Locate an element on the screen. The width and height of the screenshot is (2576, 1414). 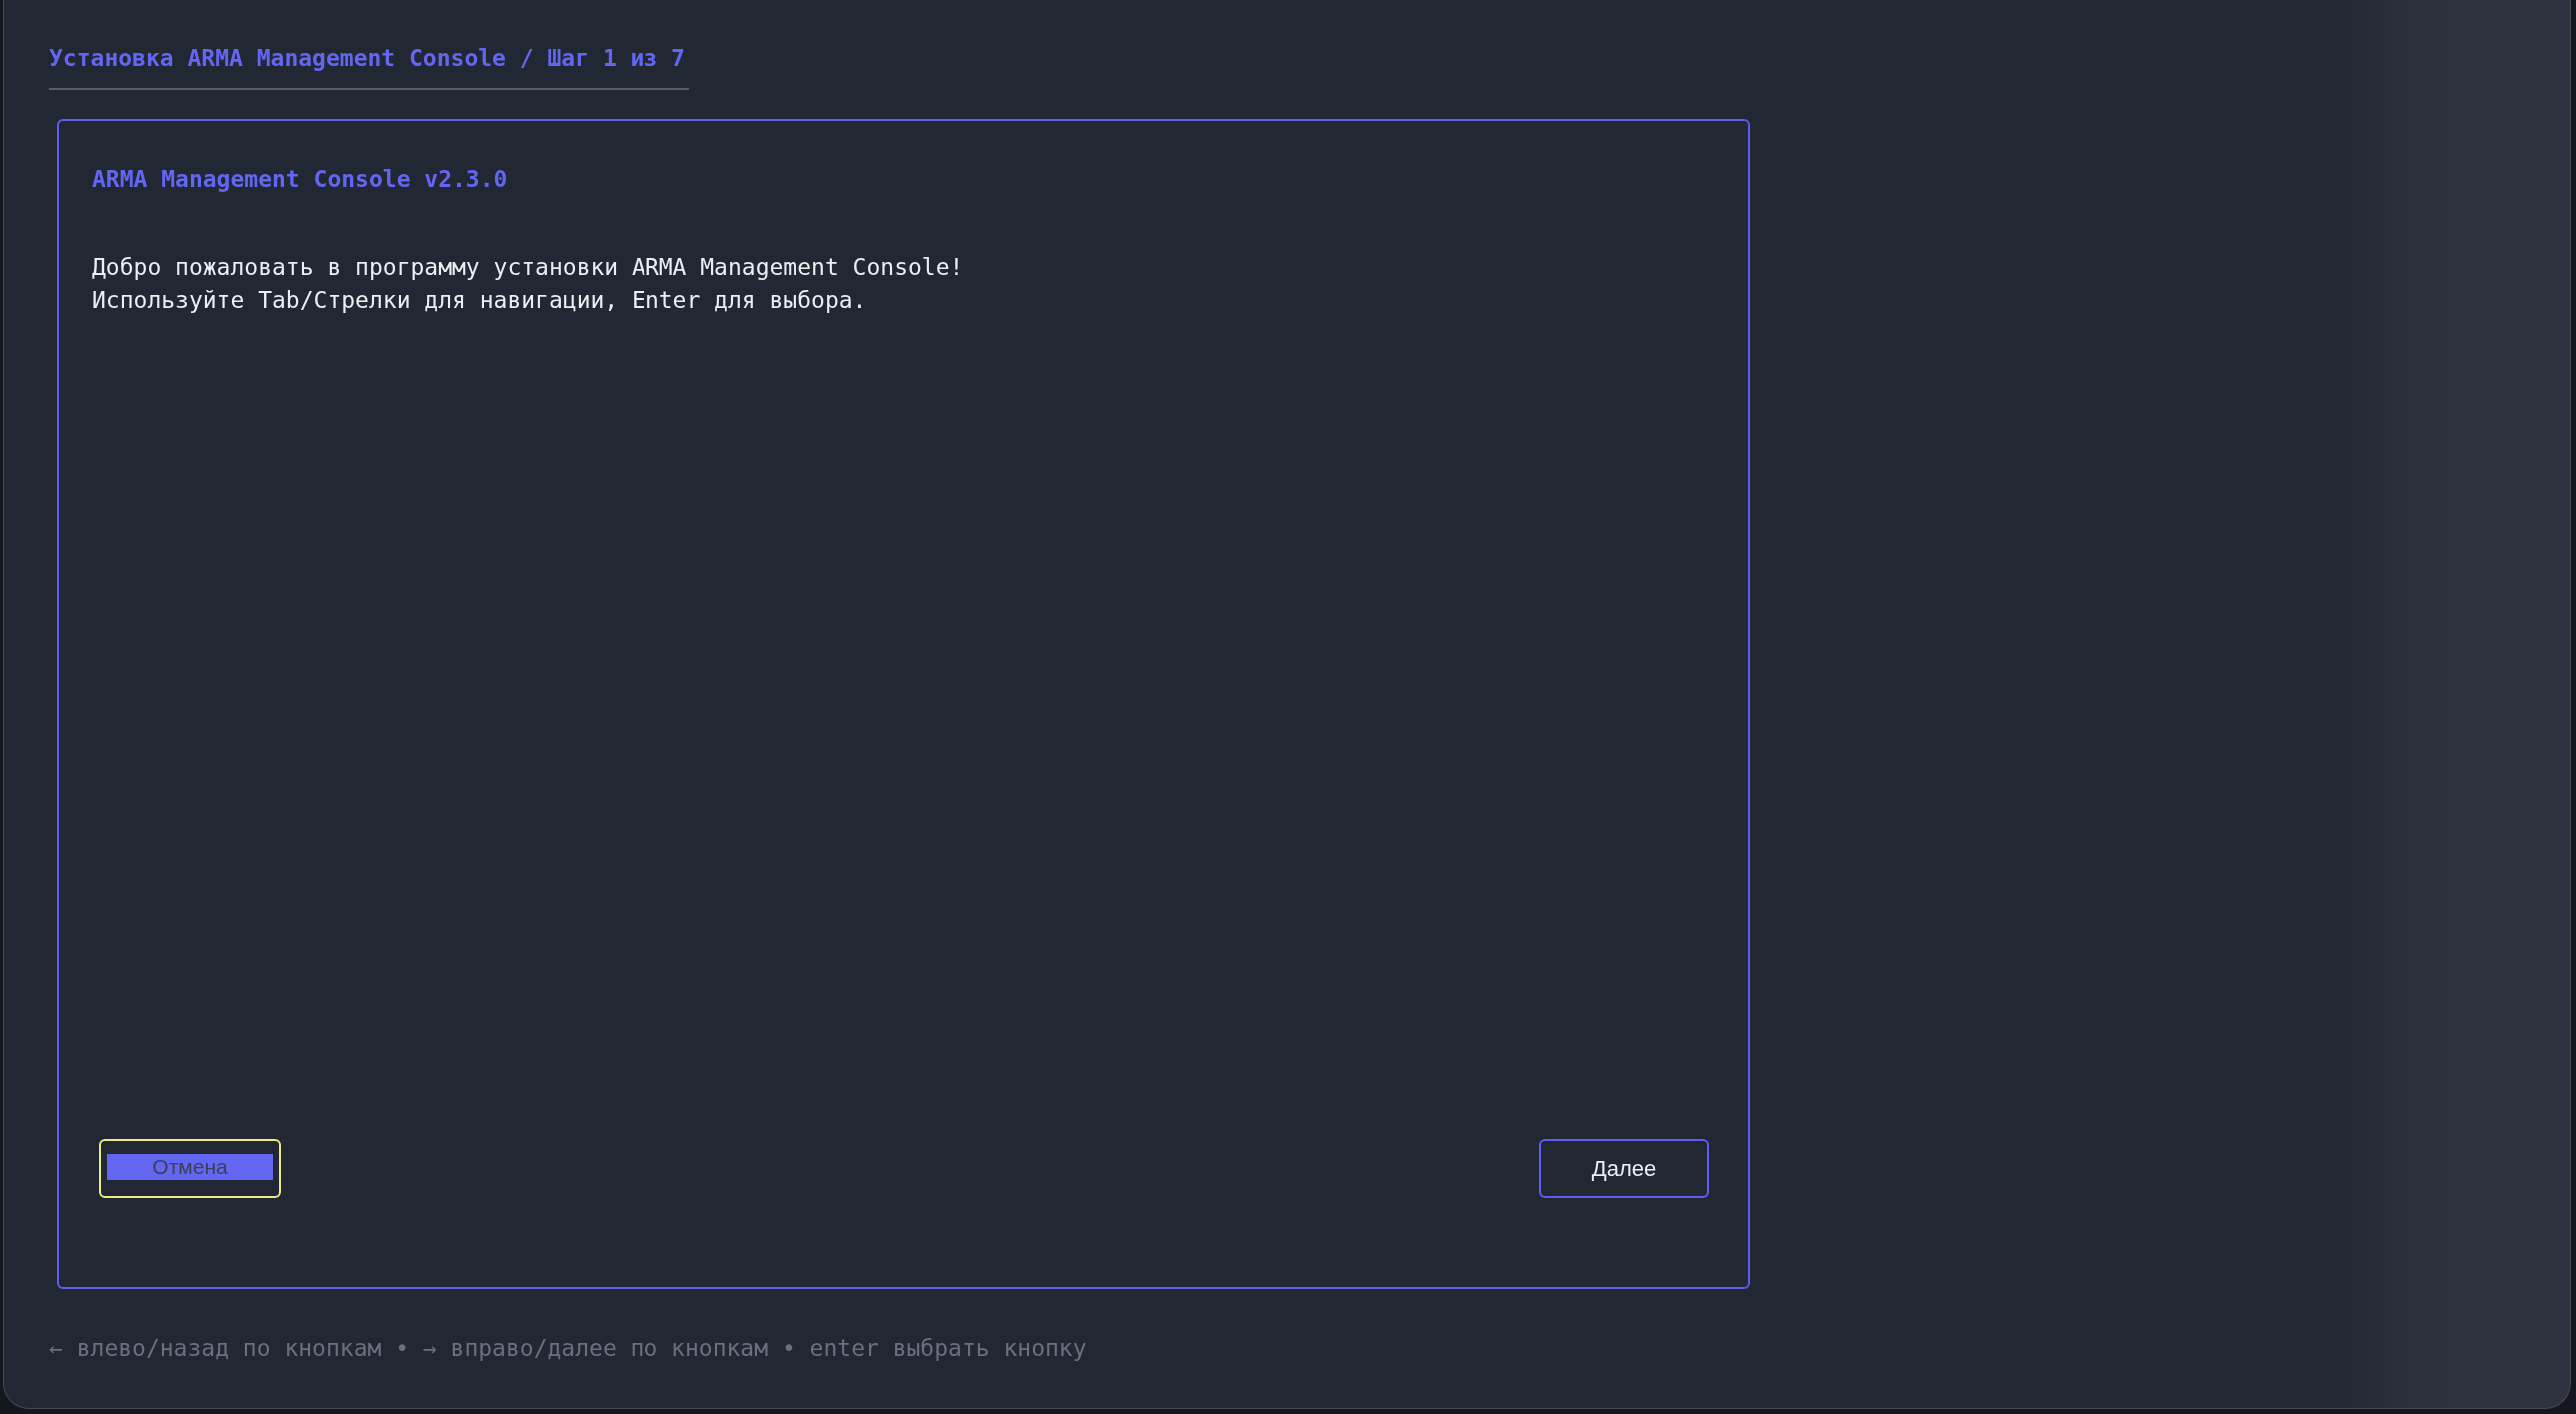
message-line: Добро пожаловать в программу установки ARMA Management Console! is located at coordinates (528, 267).